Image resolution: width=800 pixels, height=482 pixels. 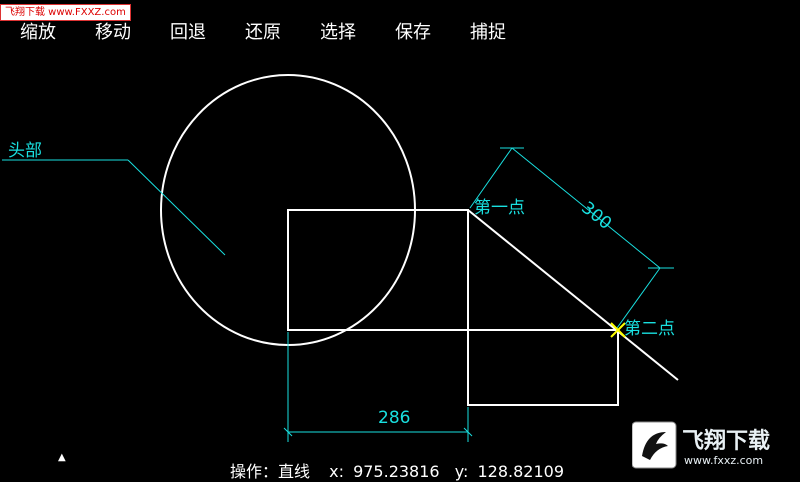 I want to click on aligned-dimension, so click(x=571, y=238).